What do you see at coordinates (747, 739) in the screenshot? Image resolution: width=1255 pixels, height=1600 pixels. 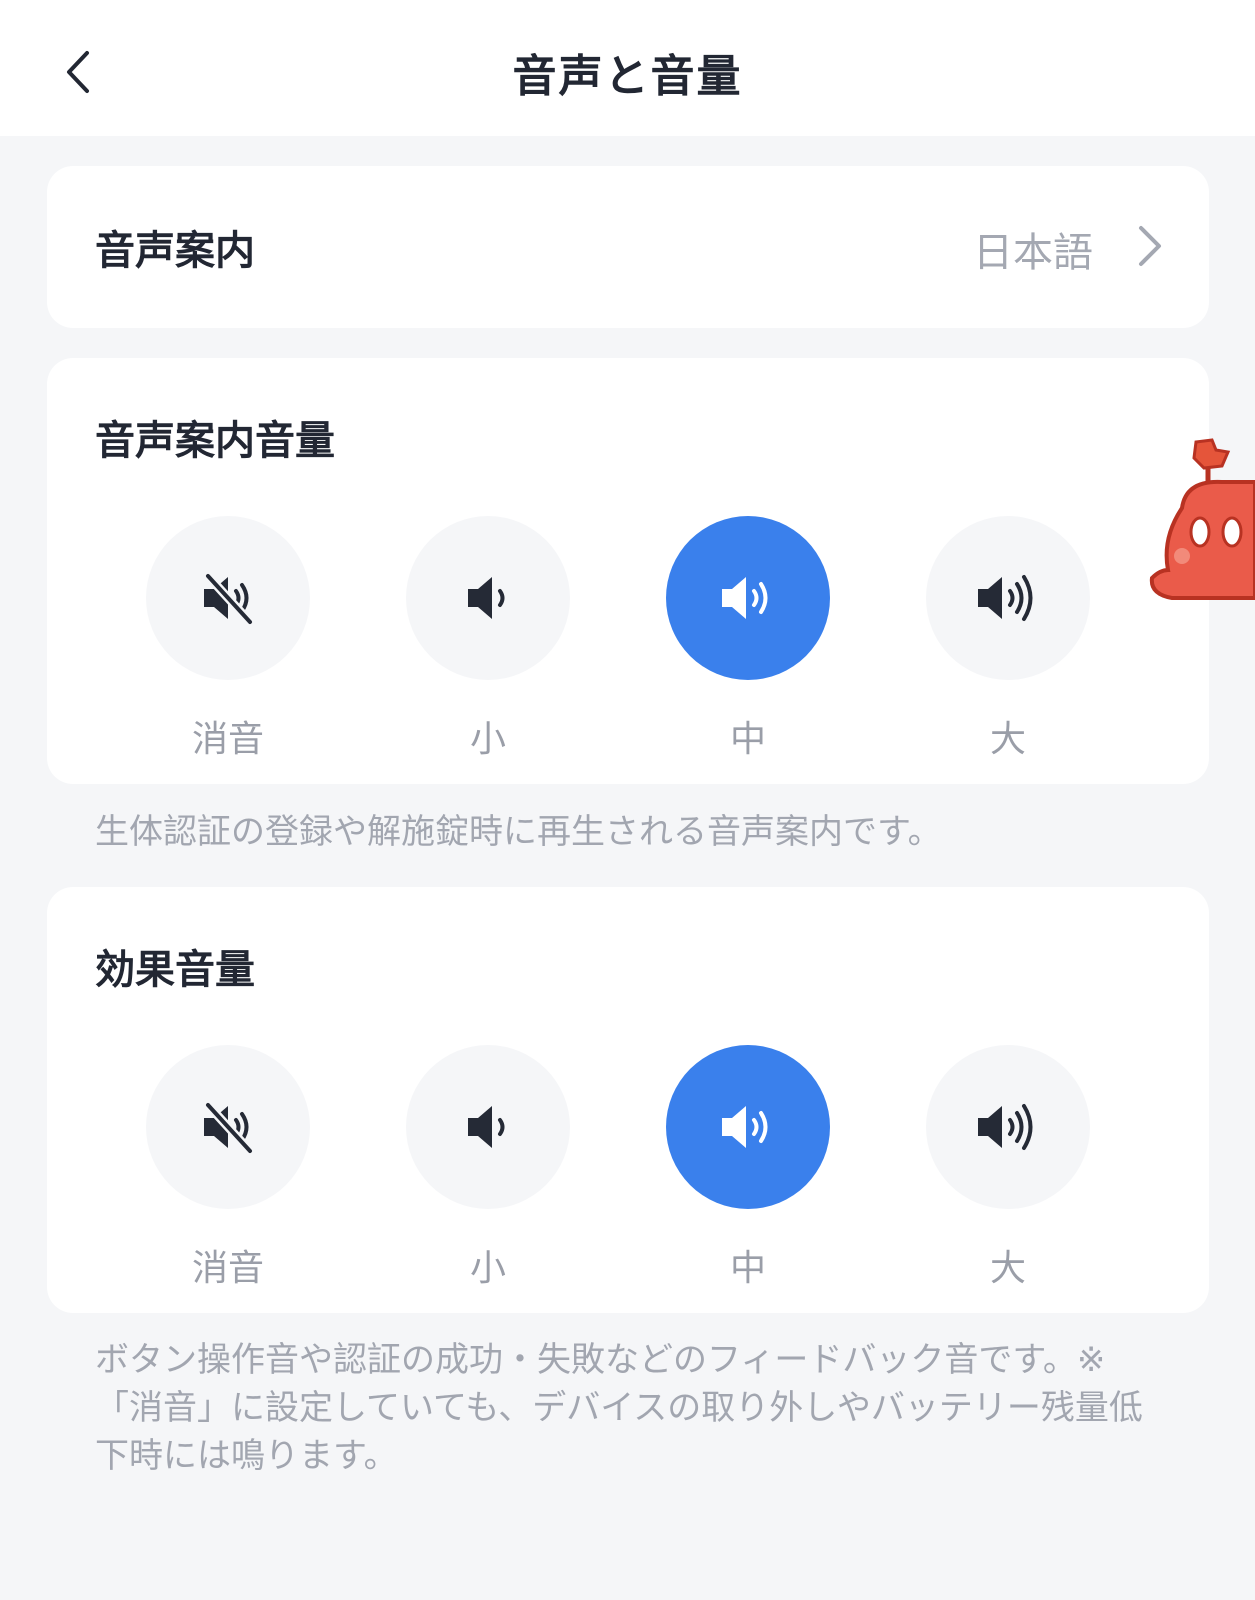 I see `voice-volume-medium-label: 中` at bounding box center [747, 739].